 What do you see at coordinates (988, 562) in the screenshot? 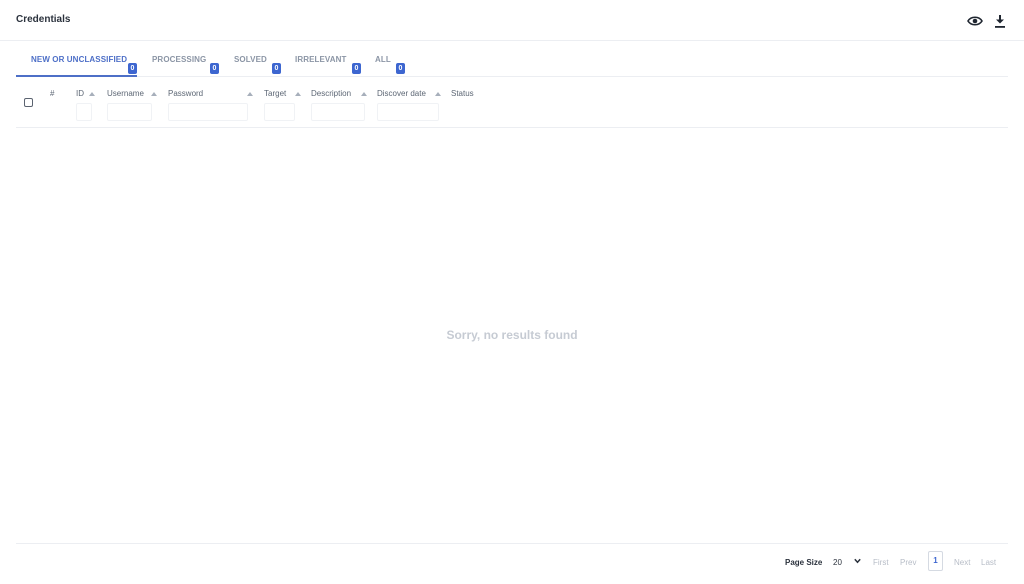
I see `last-page-button: Last` at bounding box center [988, 562].